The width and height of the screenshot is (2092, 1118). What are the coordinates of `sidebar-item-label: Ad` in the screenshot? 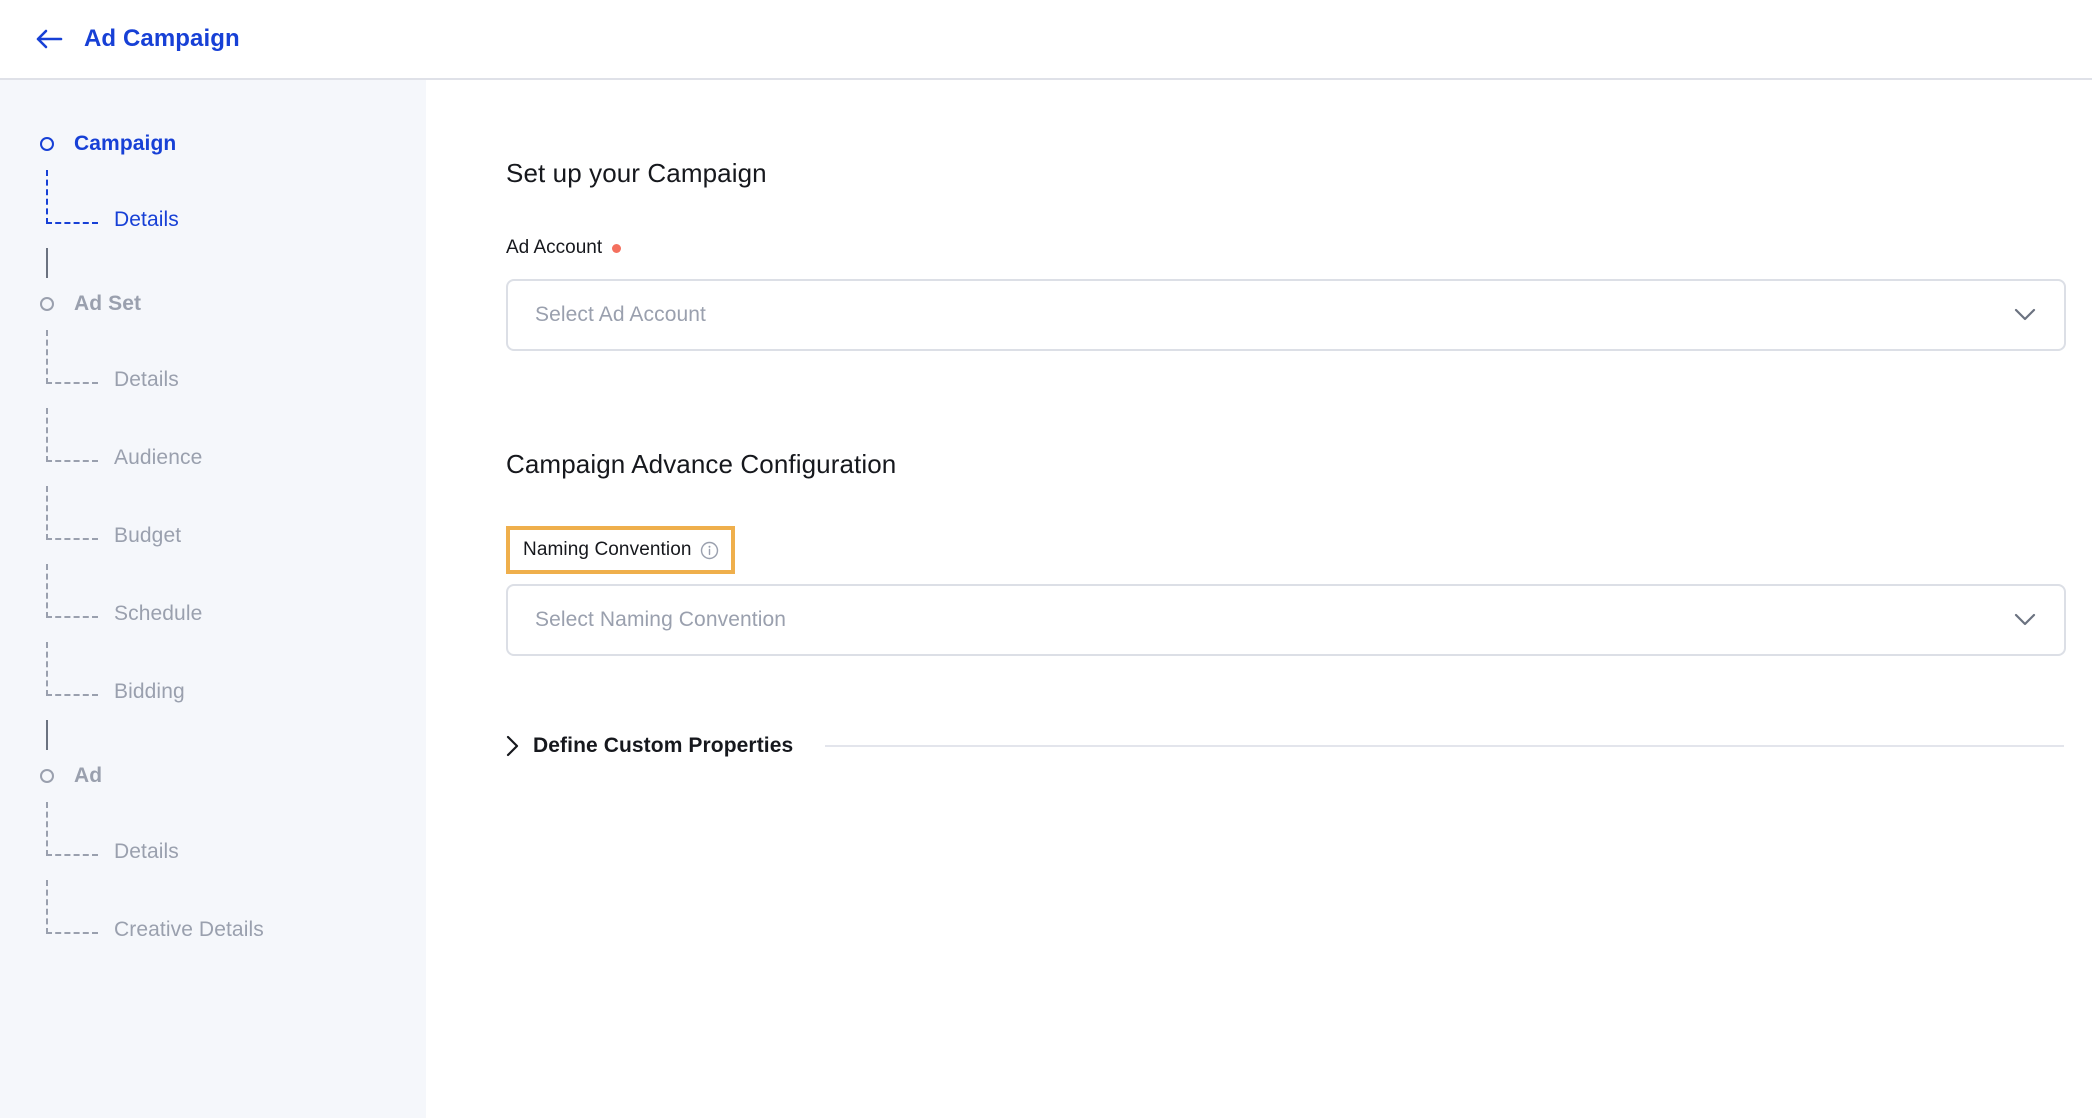 It's located at (88, 775).